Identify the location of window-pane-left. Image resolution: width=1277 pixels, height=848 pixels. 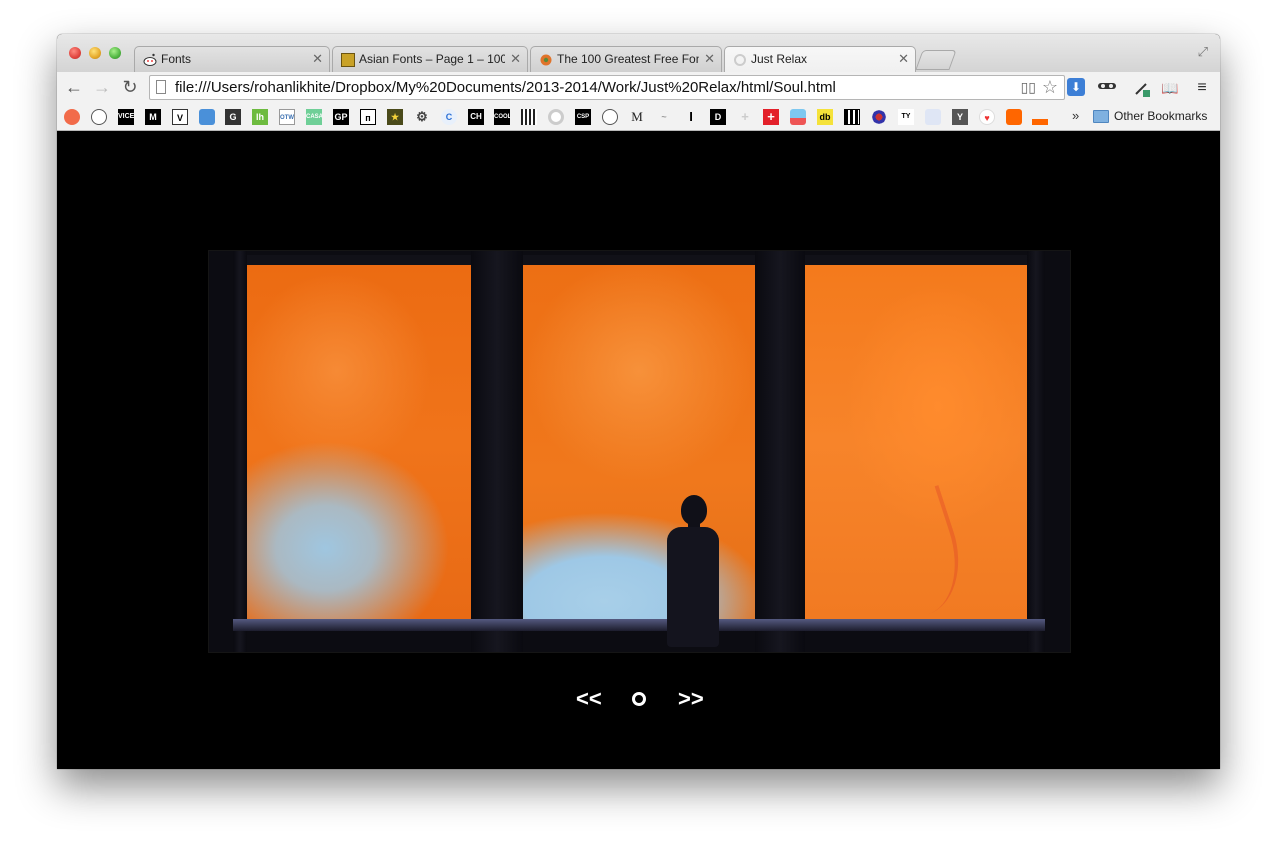
(359, 442).